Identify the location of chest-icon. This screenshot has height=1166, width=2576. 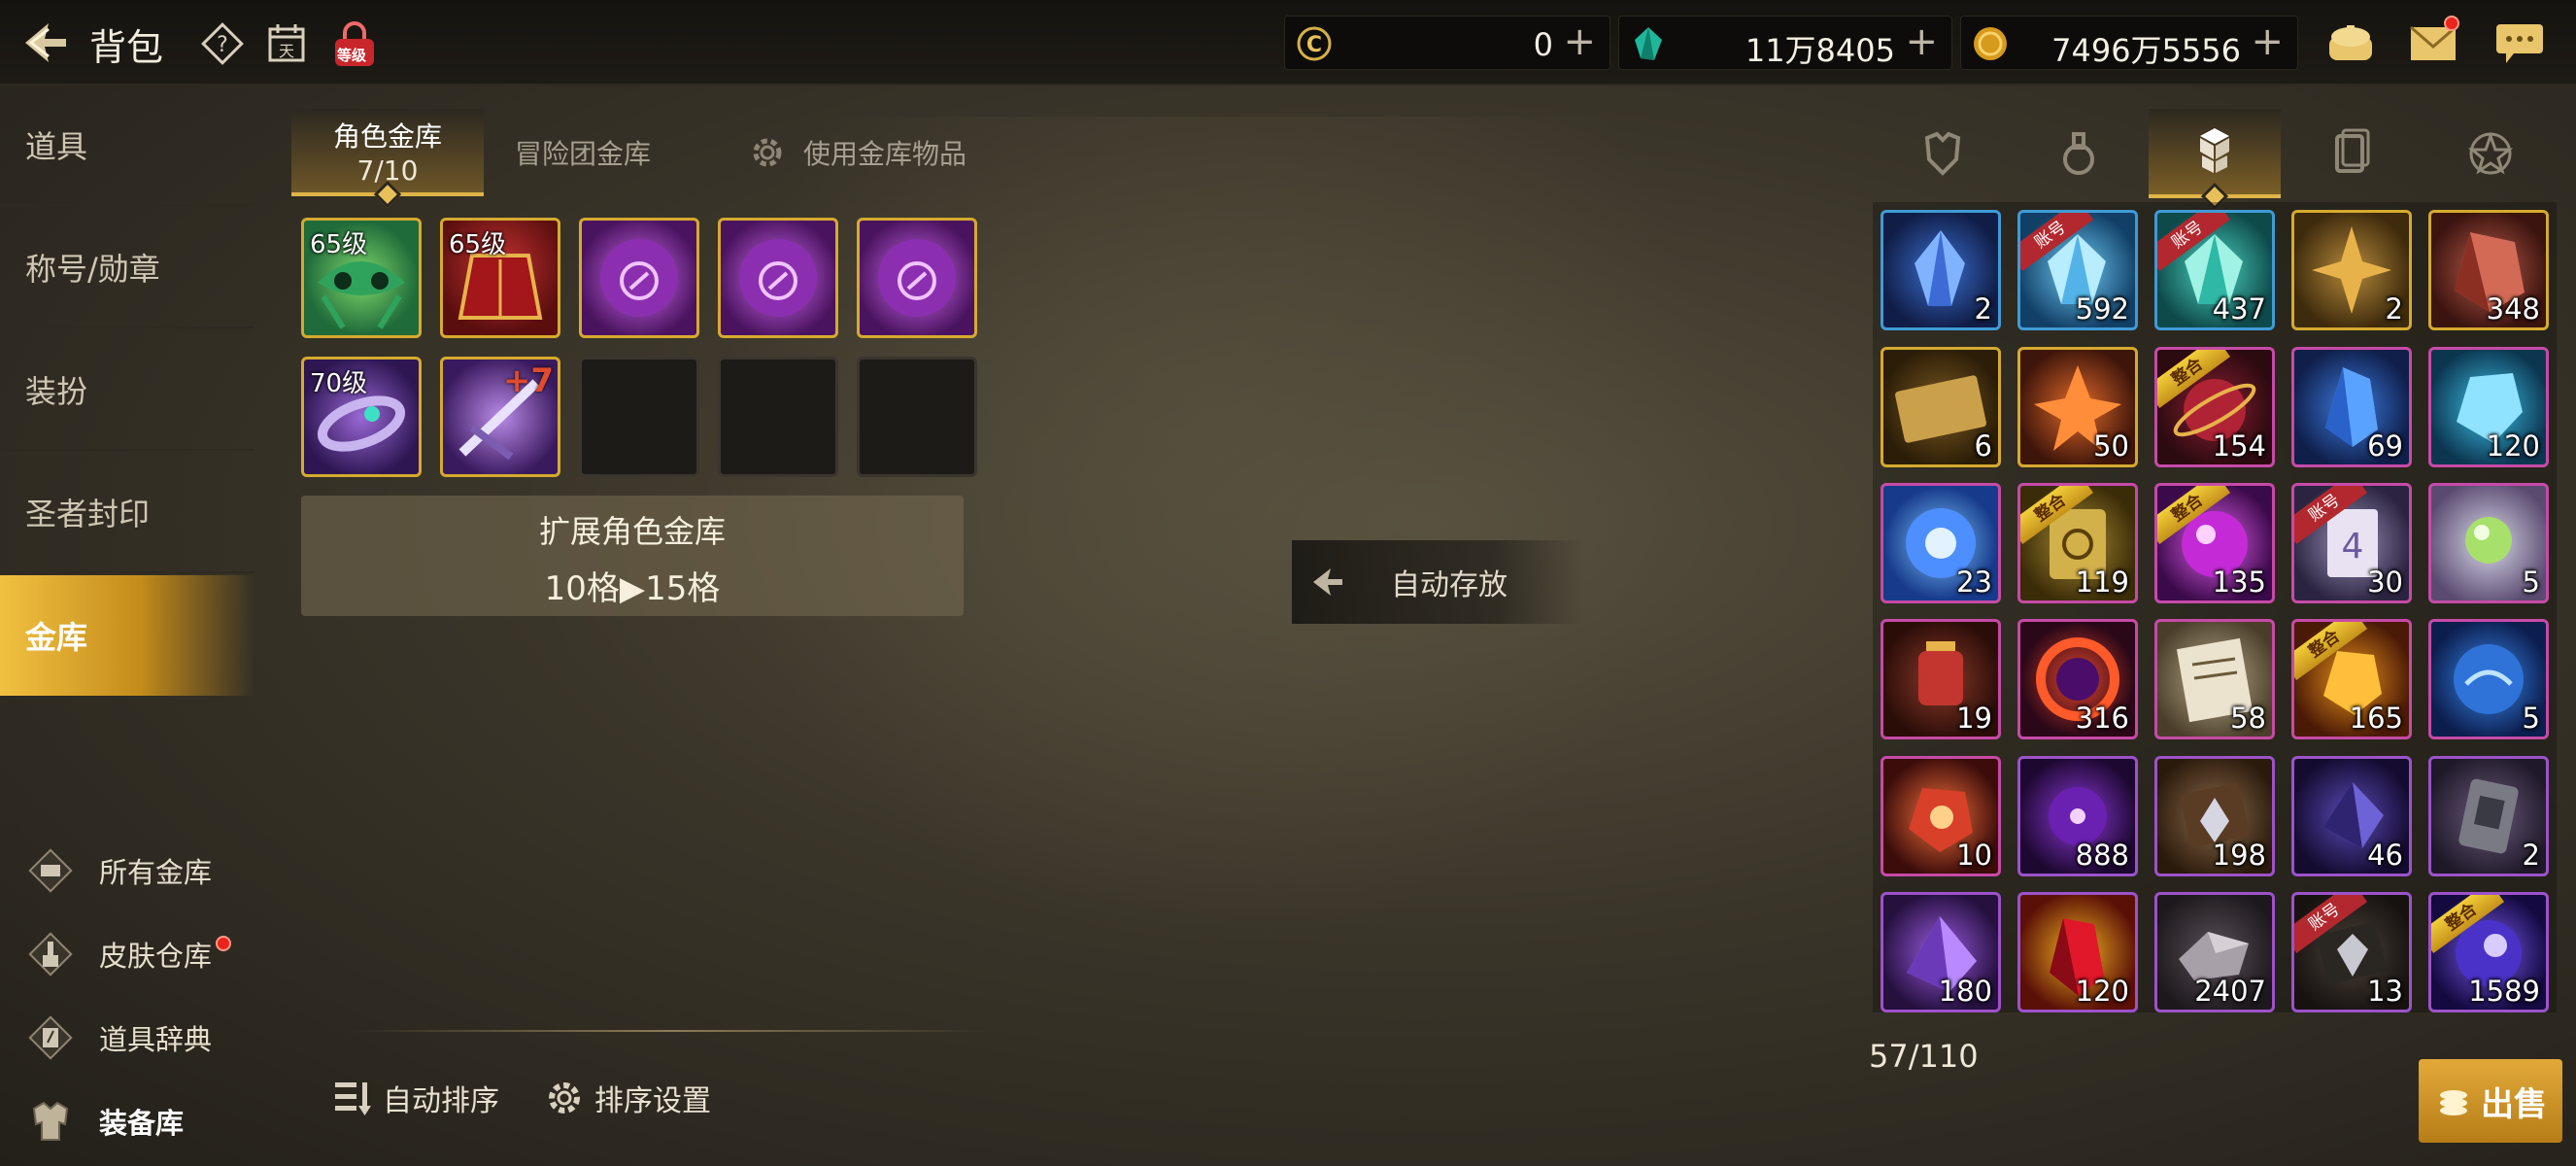
(2350, 42).